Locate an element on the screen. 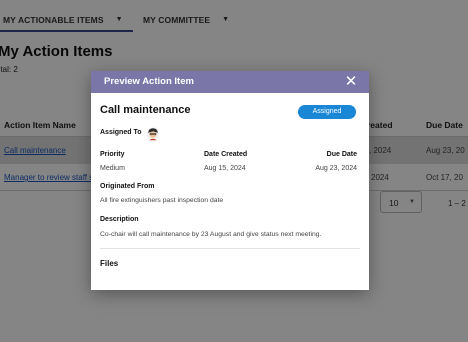 This screenshot has width=468, height=342. description-label: Description is located at coordinates (119, 219).